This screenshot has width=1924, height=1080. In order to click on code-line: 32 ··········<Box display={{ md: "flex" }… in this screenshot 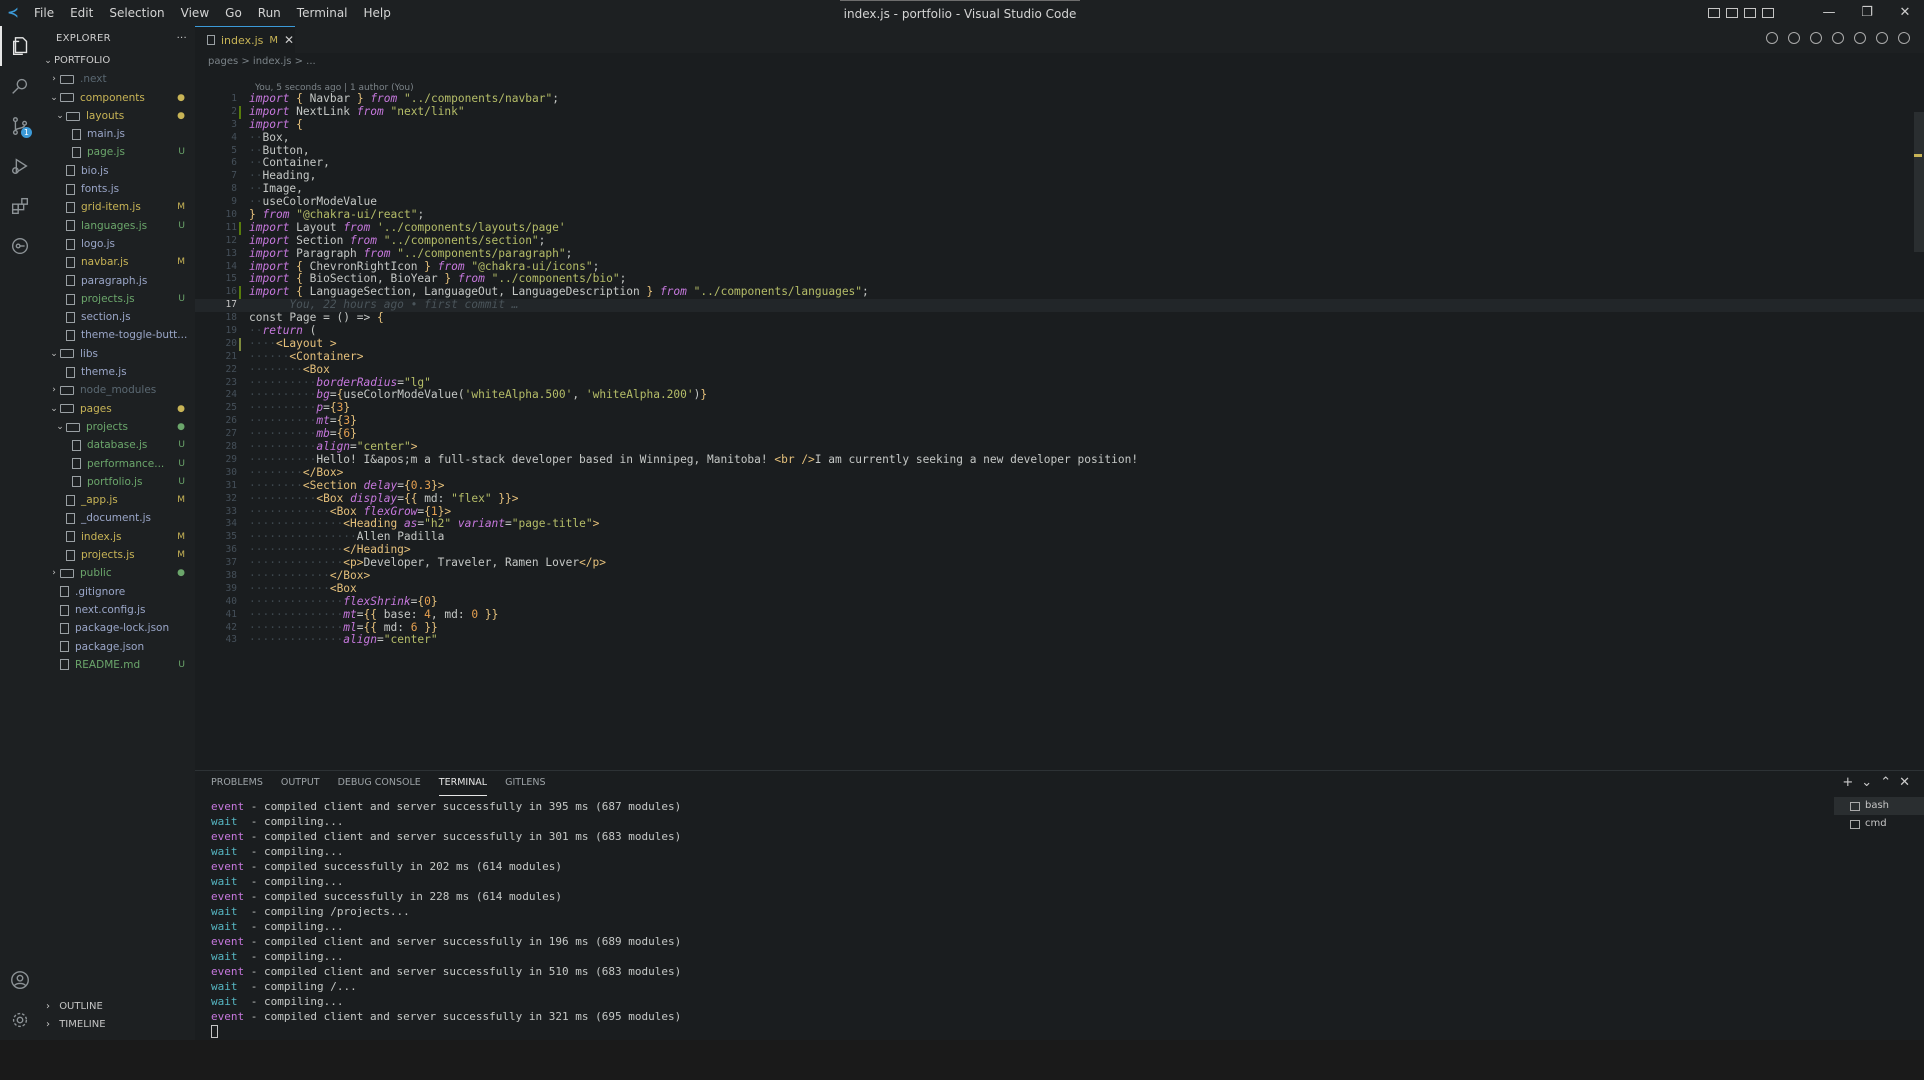, I will do `click(1059, 499)`.